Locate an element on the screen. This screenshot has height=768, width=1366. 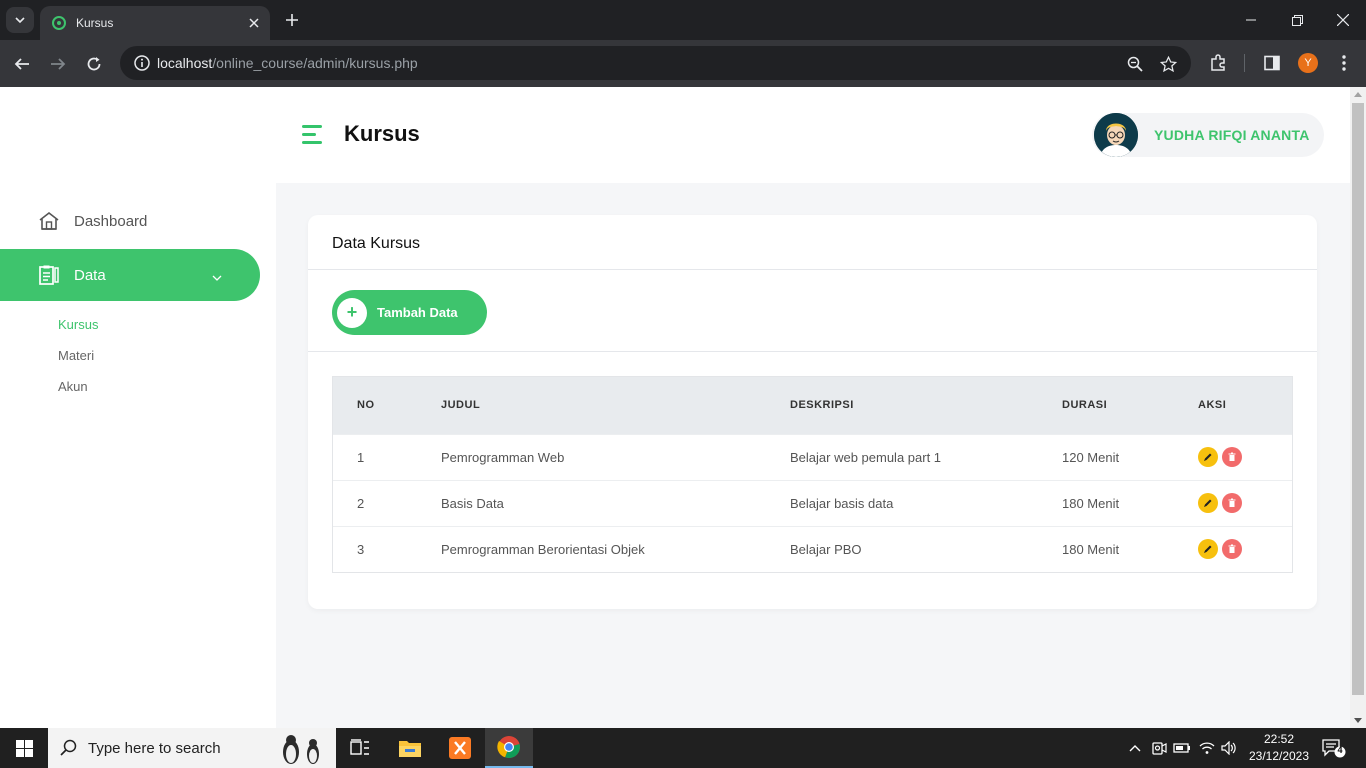
sidebar-item-label: Dashboard is located at coordinates (111, 221).